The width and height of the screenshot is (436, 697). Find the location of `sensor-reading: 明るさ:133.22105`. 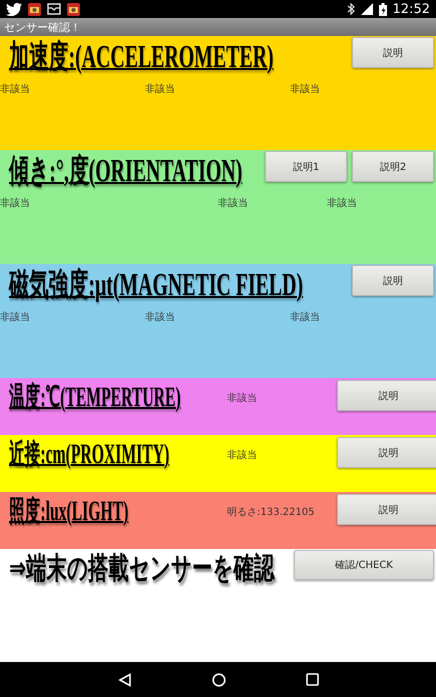

sensor-reading: 明るさ:133.22105 is located at coordinates (270, 512).